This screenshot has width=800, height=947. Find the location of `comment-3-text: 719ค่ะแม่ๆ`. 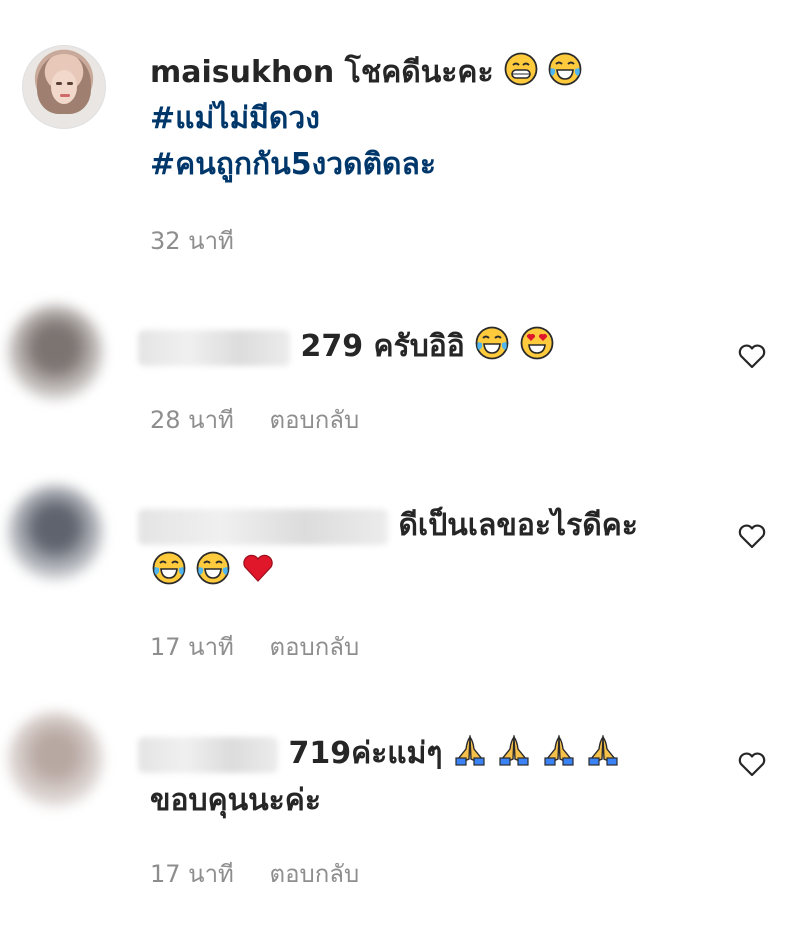

comment-3-text: 719ค่ะแม่ๆ is located at coordinates (365, 753).